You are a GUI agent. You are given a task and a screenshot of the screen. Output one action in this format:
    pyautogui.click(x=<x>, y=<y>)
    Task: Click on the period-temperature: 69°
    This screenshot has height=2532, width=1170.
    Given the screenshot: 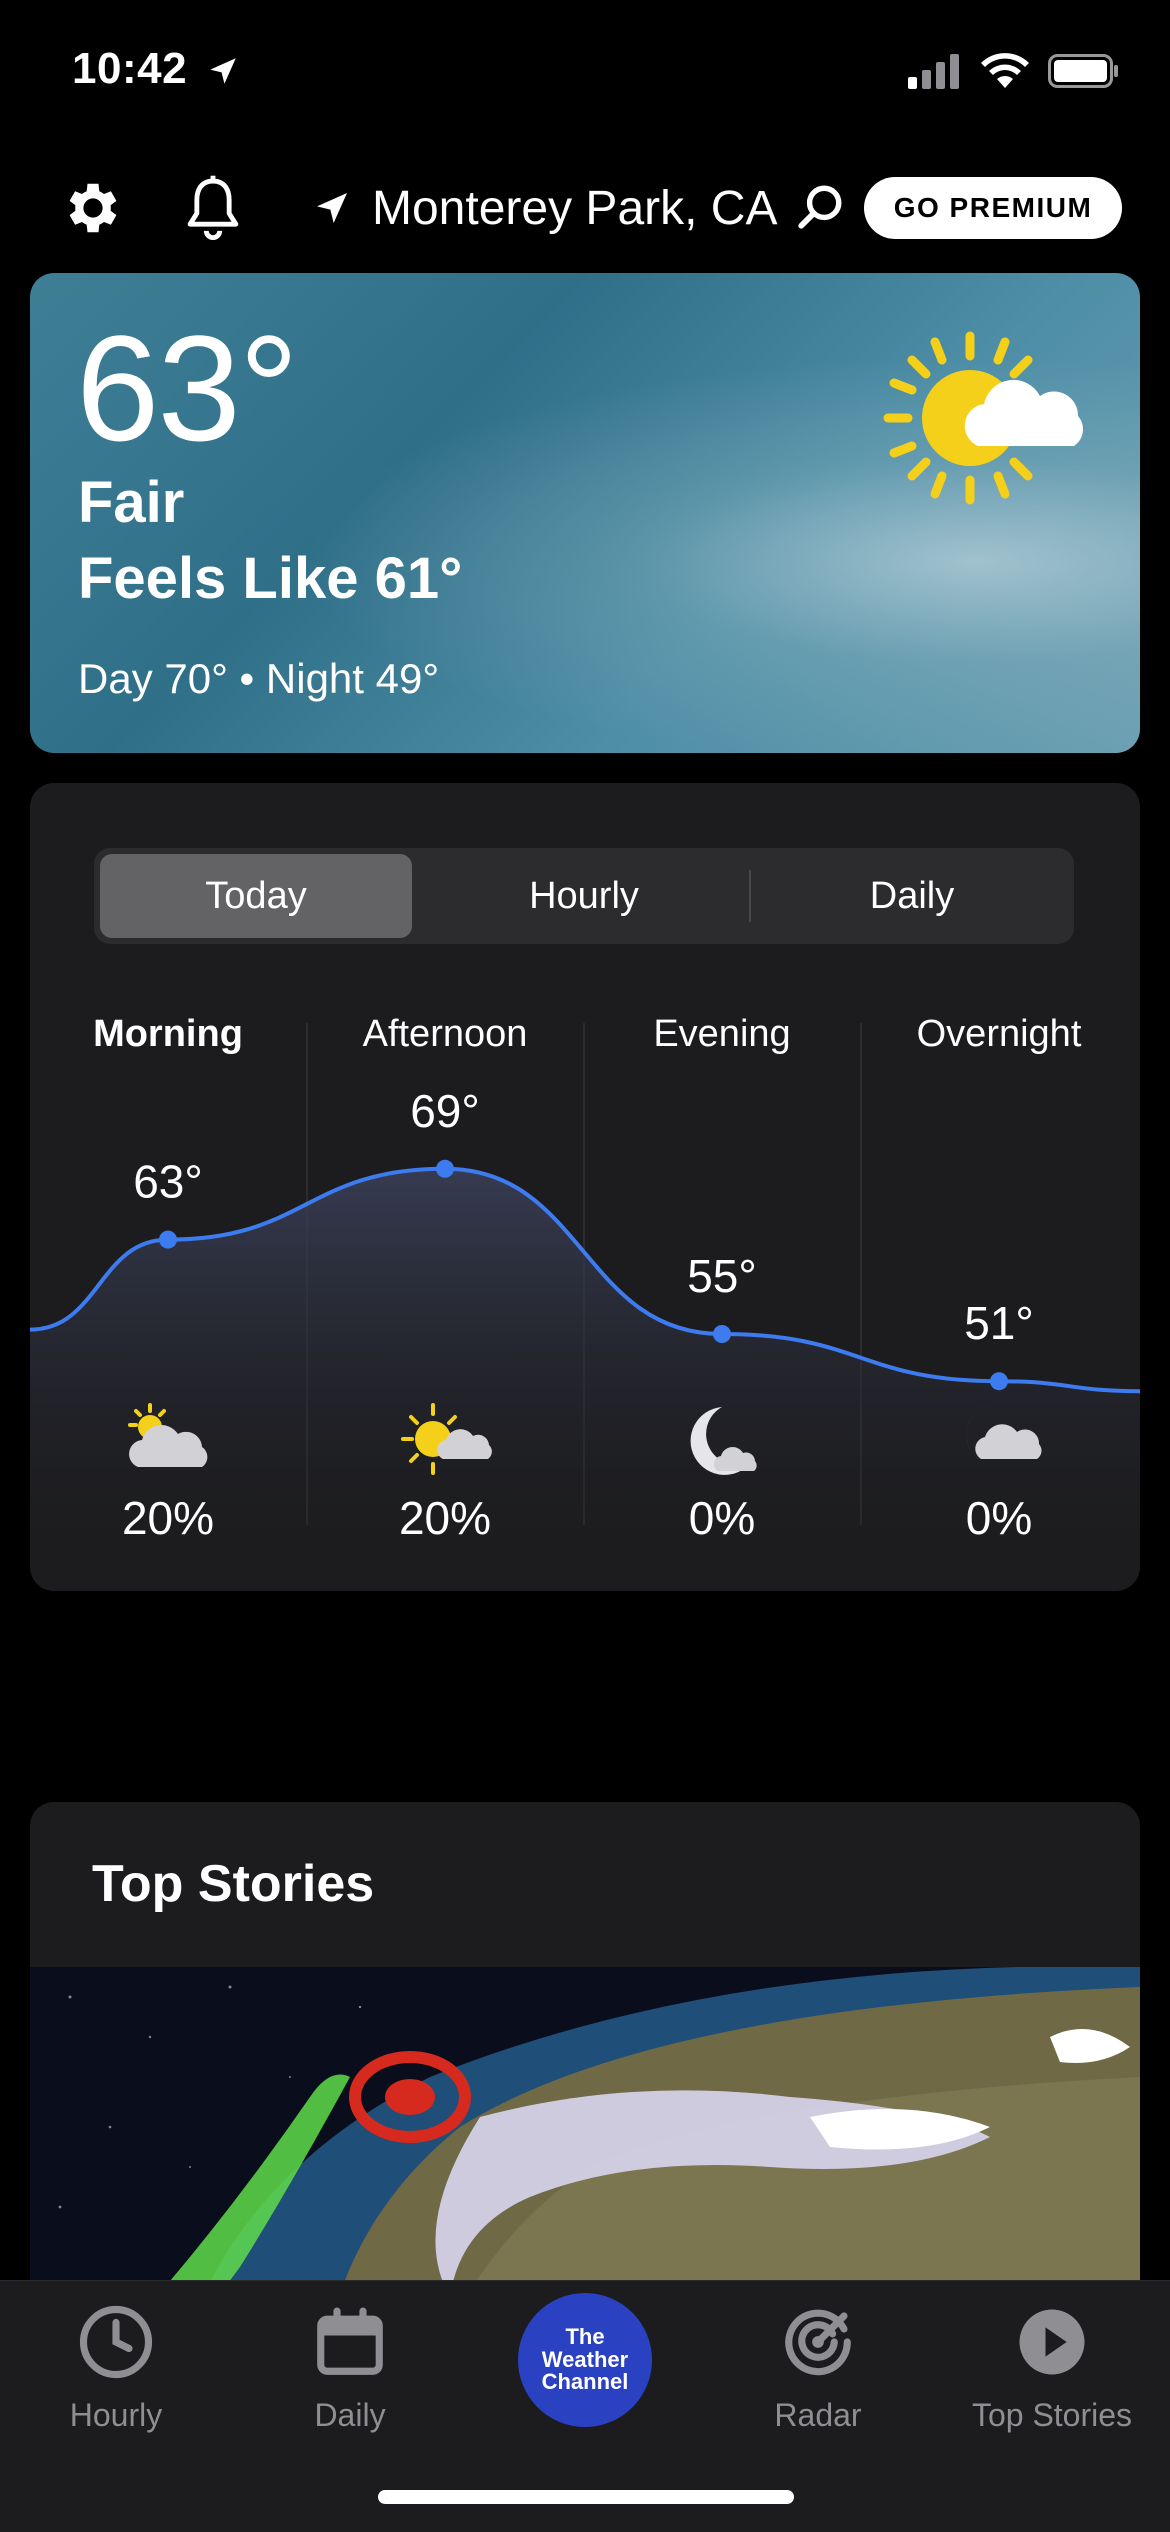 What is the action you would take?
    pyautogui.click(x=445, y=1111)
    